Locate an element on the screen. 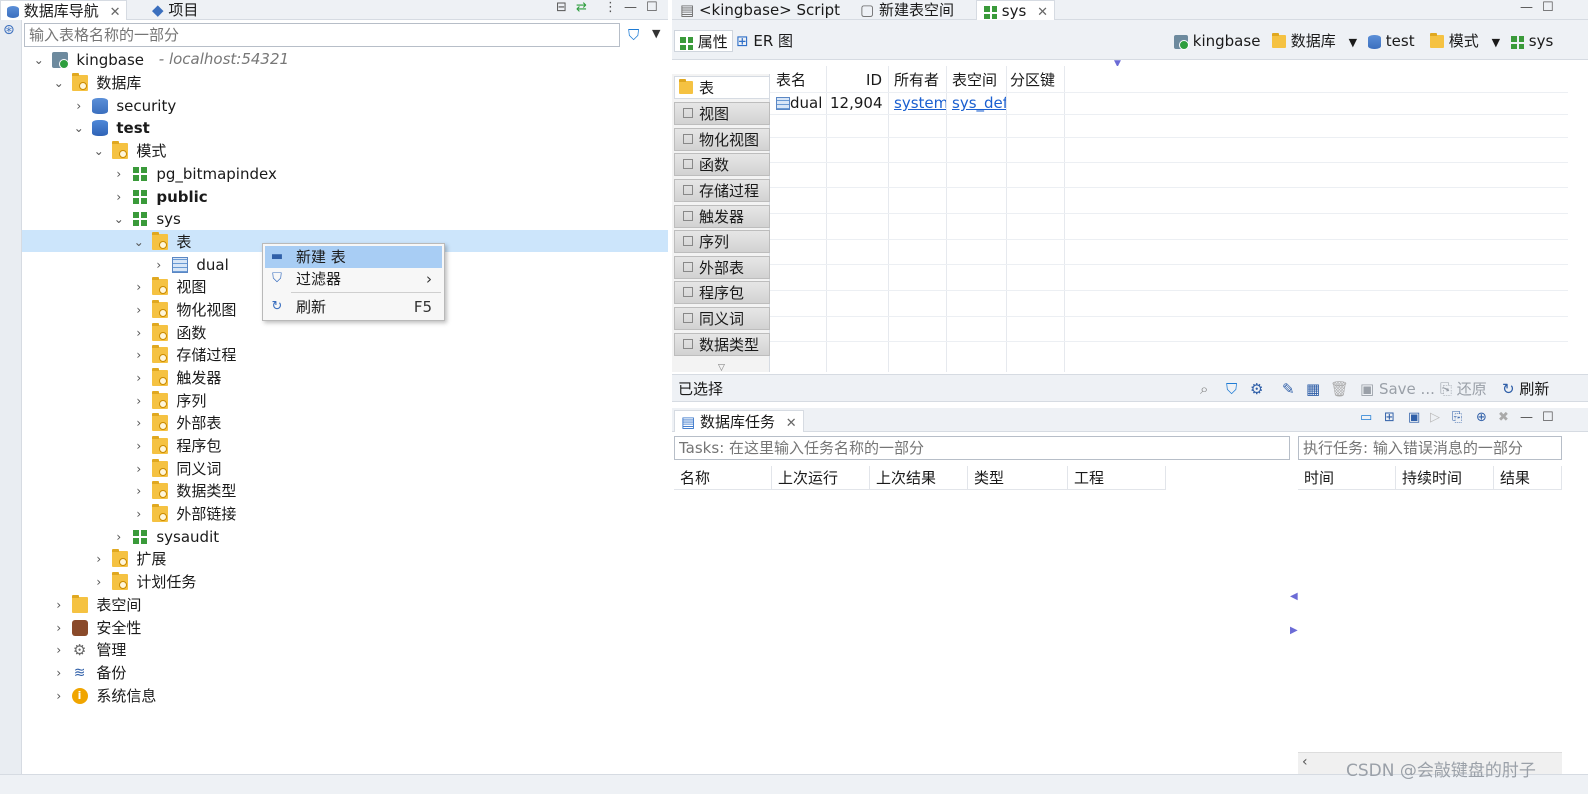  column-header: 上次结果 is located at coordinates (919, 478).